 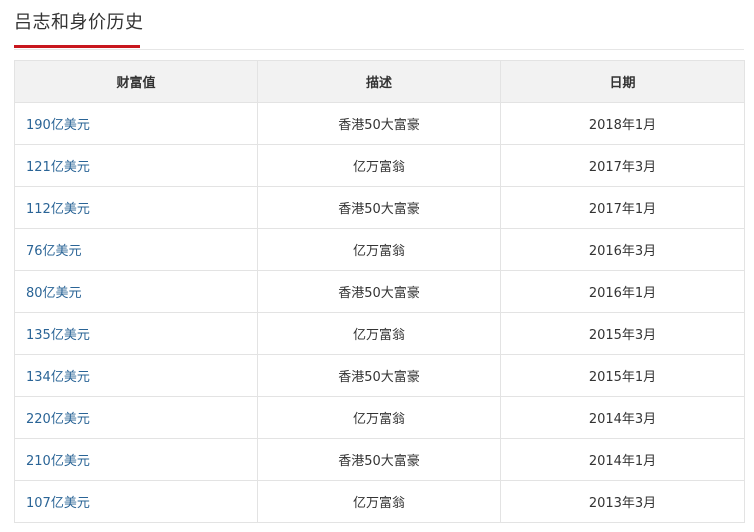 What do you see at coordinates (58, 419) in the screenshot?
I see `wealth-link: 220亿美元` at bounding box center [58, 419].